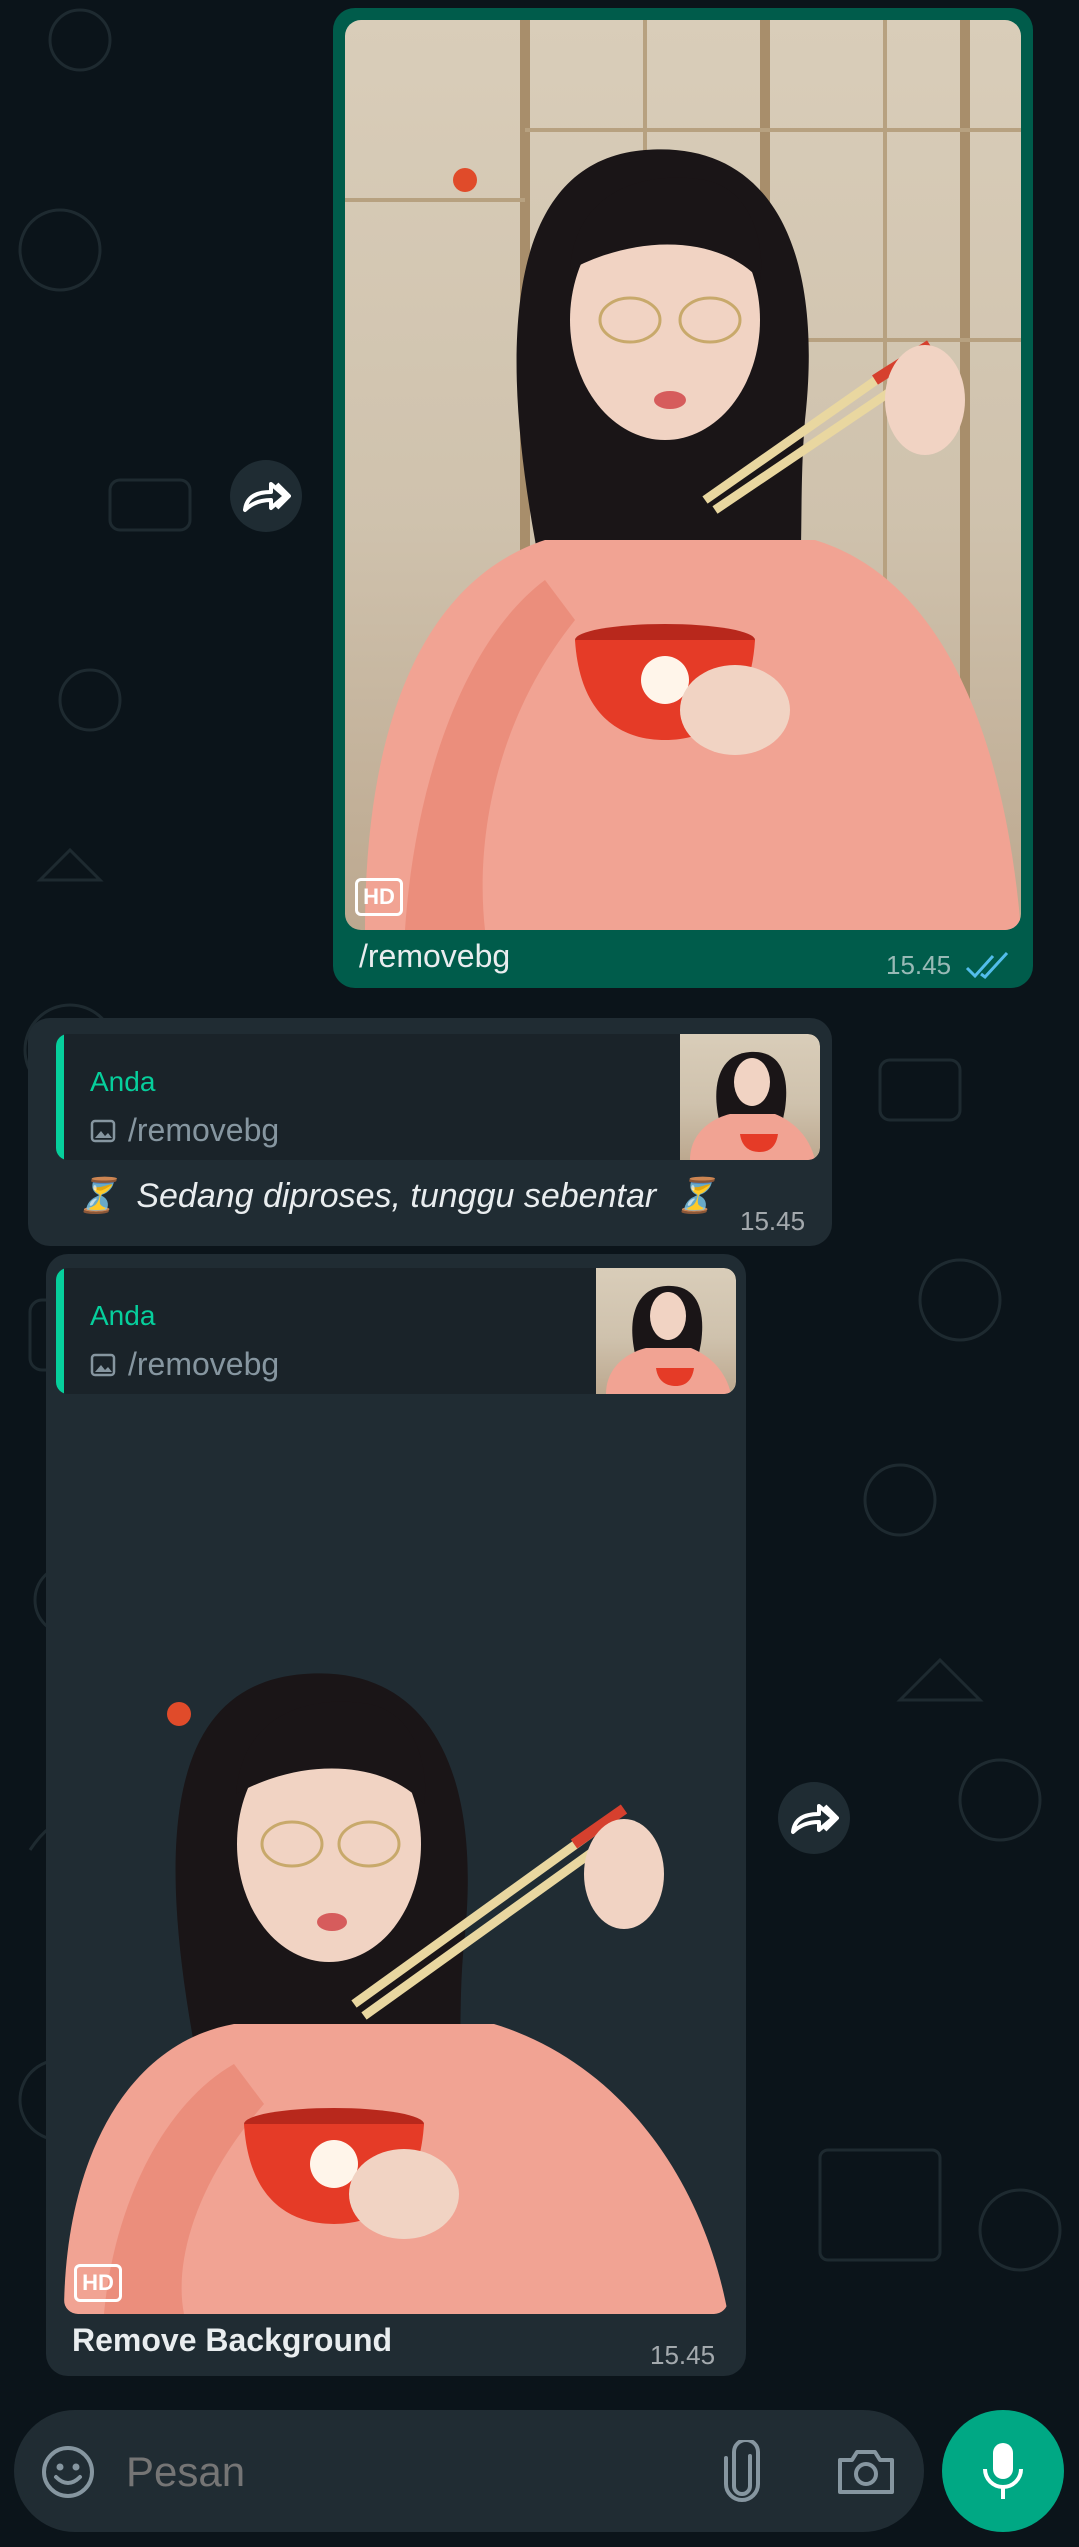 The width and height of the screenshot is (1079, 2547). What do you see at coordinates (742, 2471) in the screenshot?
I see `paperclip-icon` at bounding box center [742, 2471].